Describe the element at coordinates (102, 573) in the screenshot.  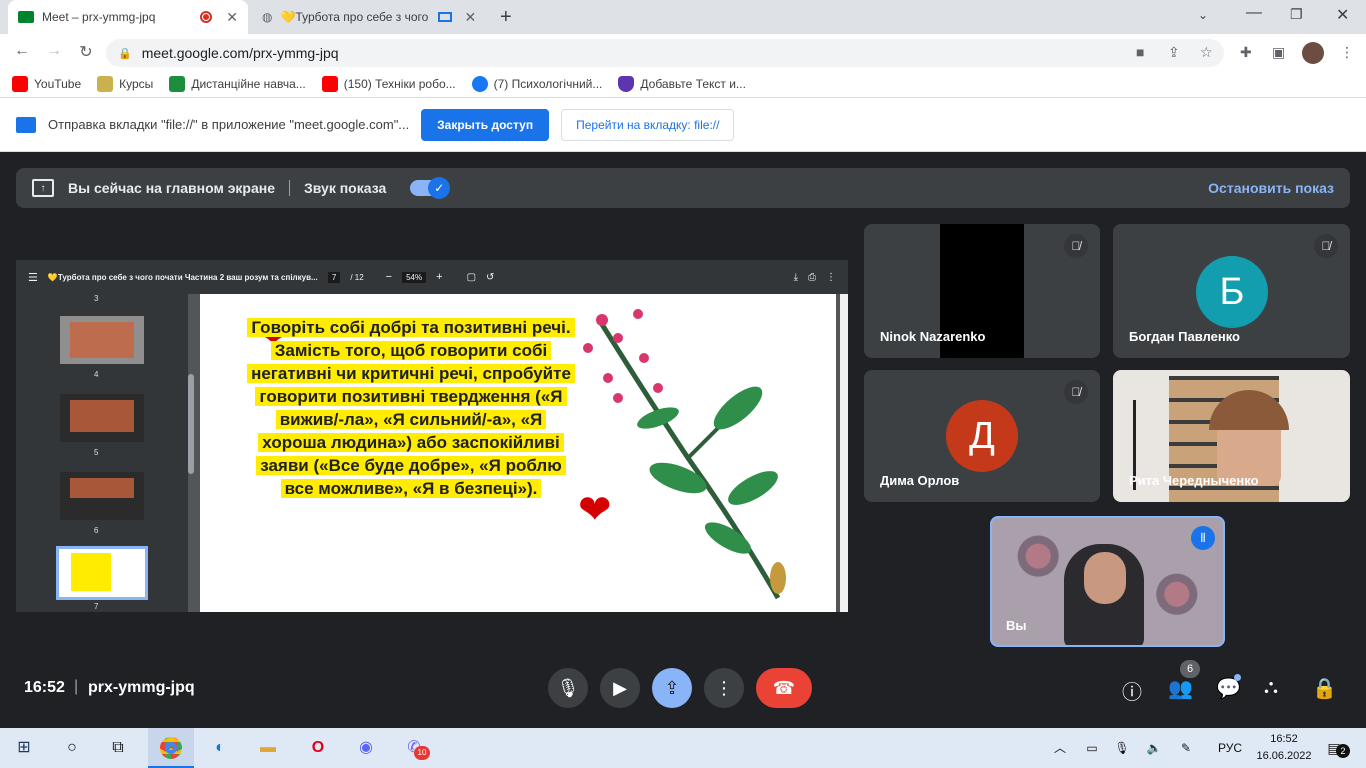
I see `thumbnail-current` at that location.